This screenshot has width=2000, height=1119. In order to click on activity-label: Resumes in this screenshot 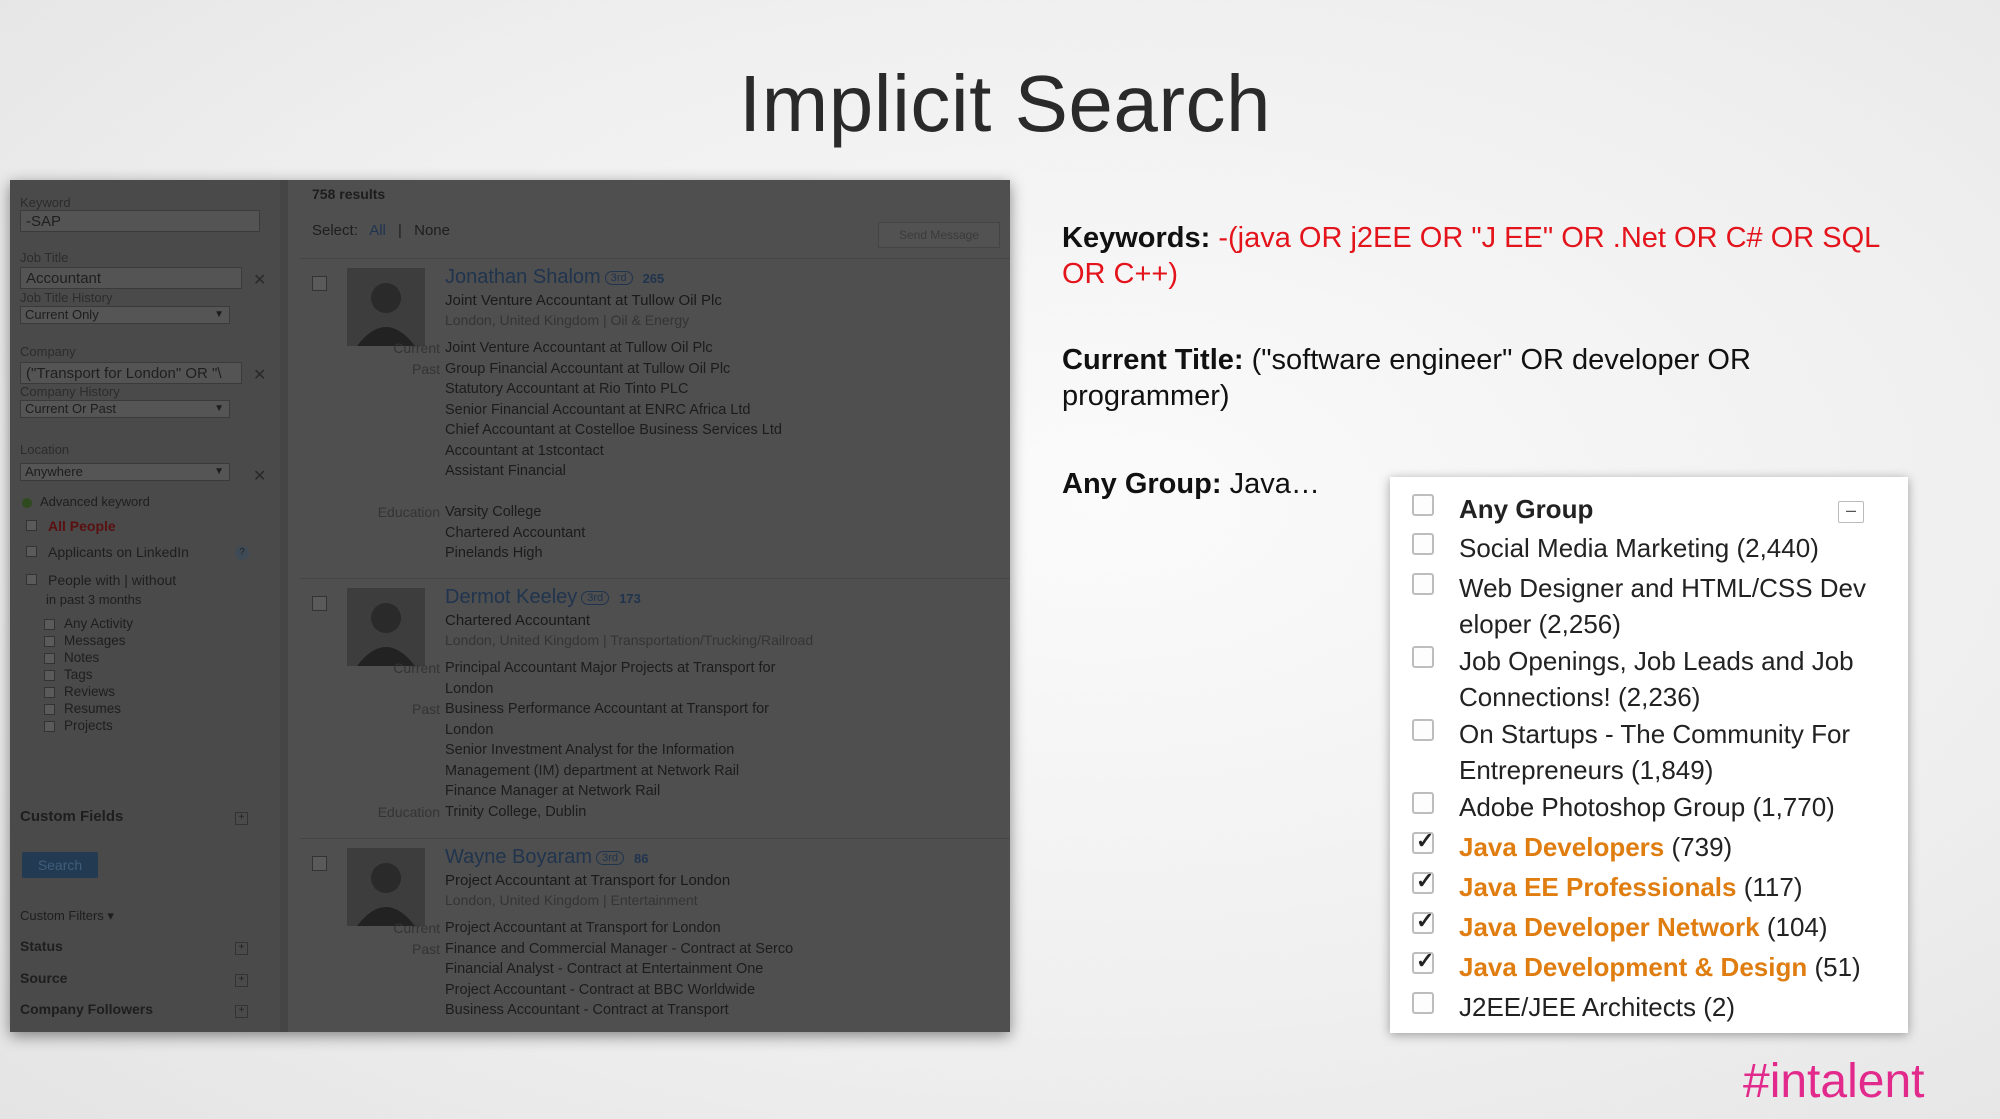, I will do `click(93, 708)`.